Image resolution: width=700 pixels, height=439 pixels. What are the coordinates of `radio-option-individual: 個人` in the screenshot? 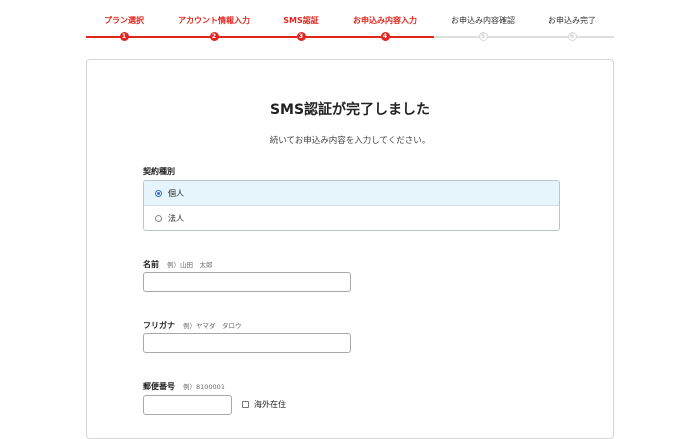 It's located at (351, 193).